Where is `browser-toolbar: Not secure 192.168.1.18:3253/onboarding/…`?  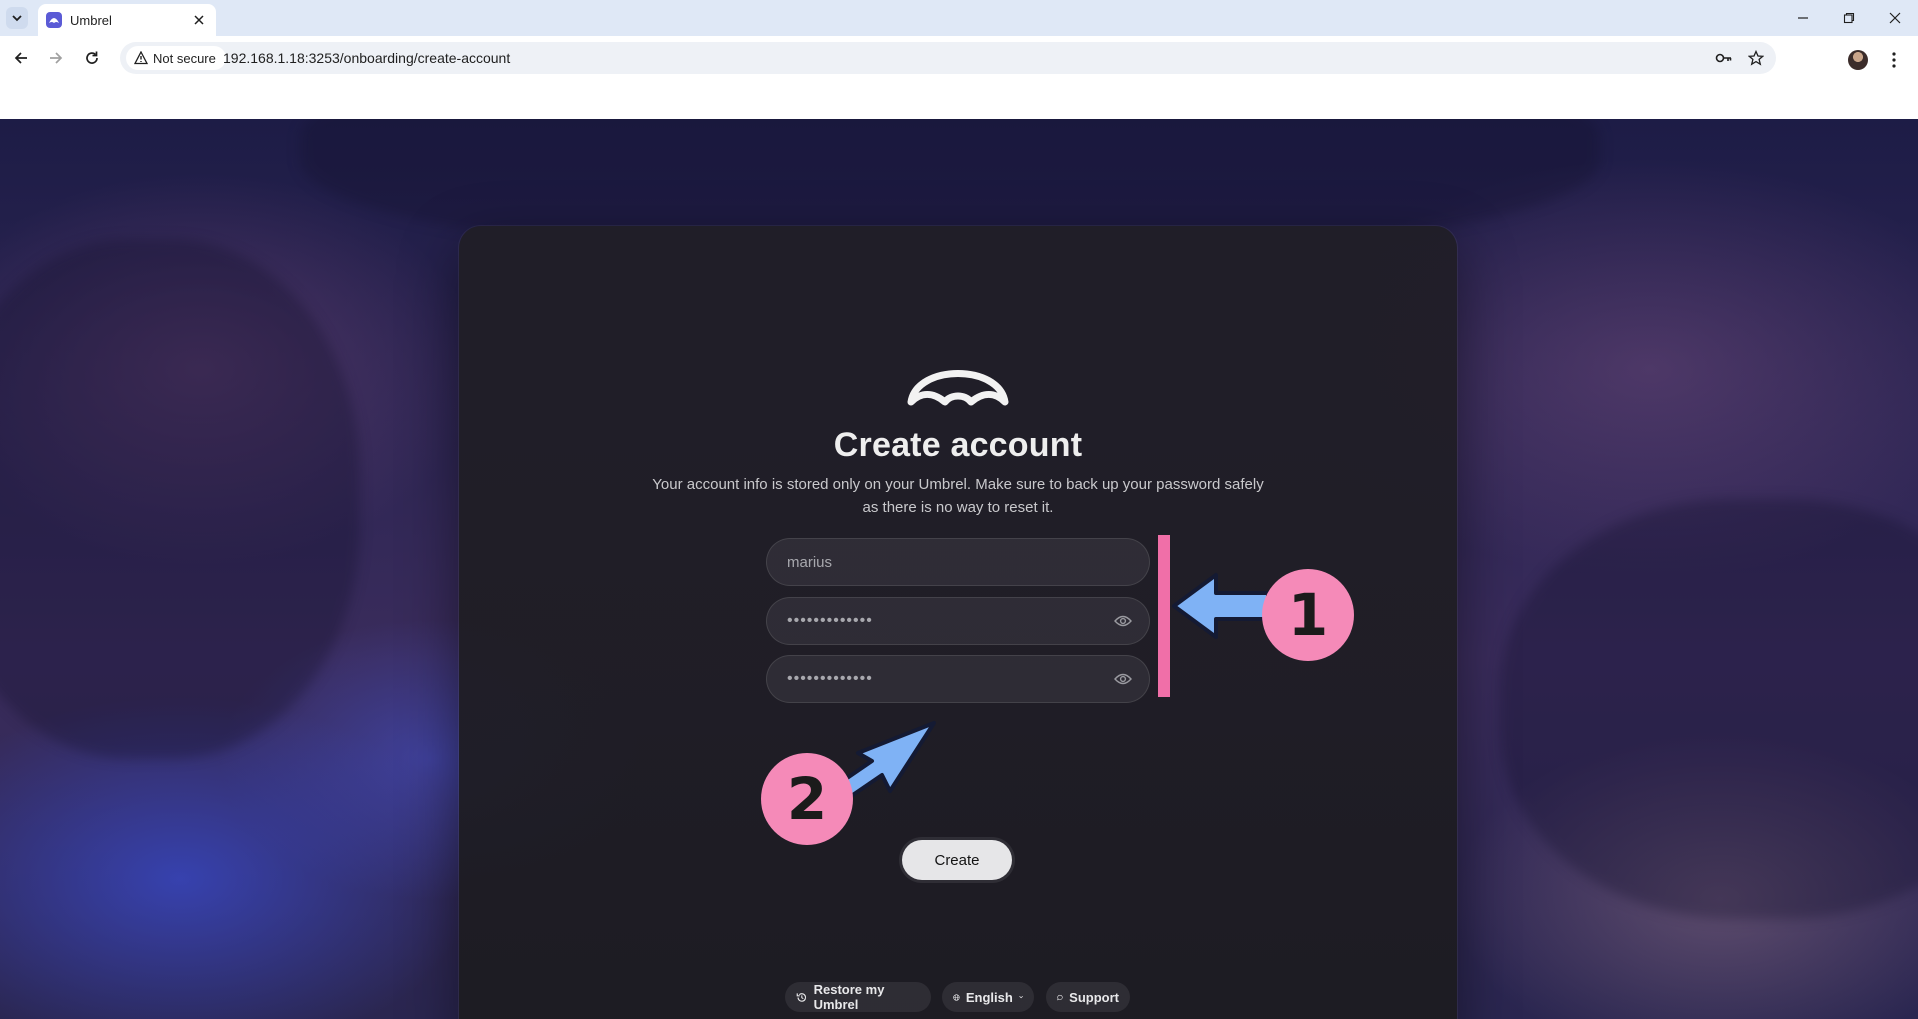 browser-toolbar: Not secure 192.168.1.18:3253/onboarding/… is located at coordinates (959, 78).